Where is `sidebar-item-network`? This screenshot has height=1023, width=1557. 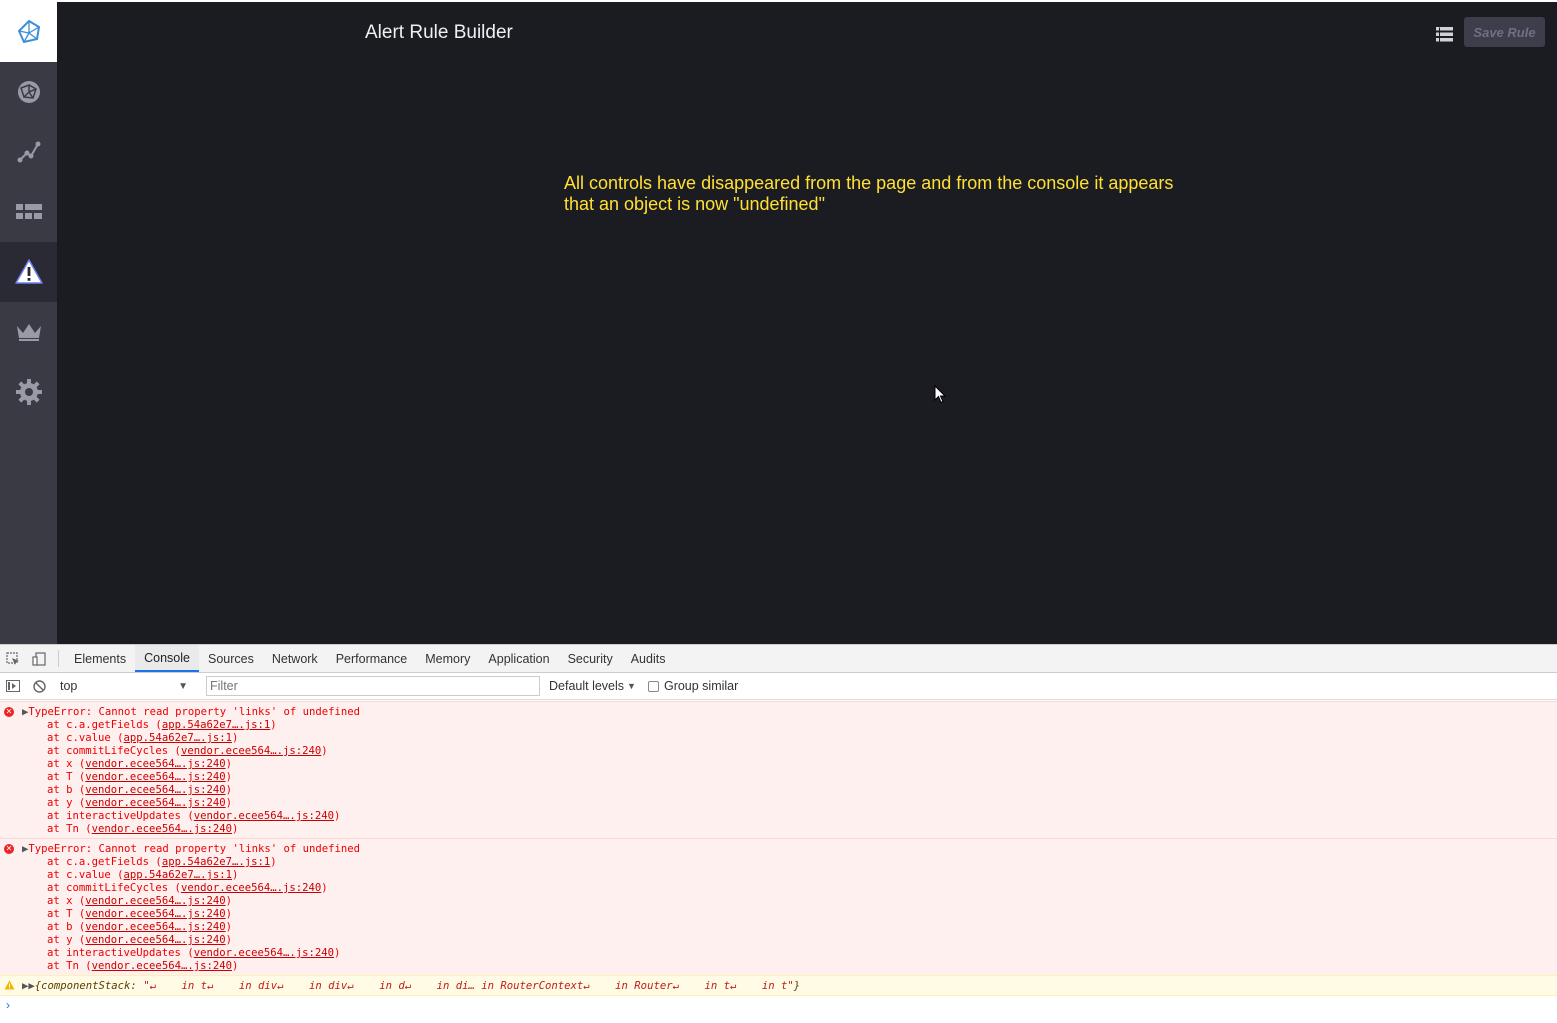
sidebar-item-network is located at coordinates (28, 92).